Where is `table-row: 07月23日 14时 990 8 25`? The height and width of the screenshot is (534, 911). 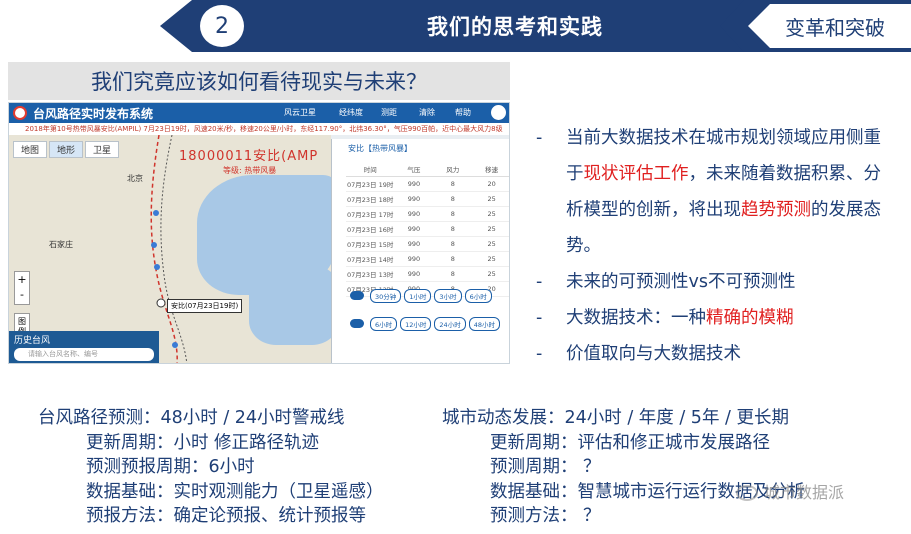 table-row: 07月23日 14时 990 8 25 is located at coordinates (427, 259).